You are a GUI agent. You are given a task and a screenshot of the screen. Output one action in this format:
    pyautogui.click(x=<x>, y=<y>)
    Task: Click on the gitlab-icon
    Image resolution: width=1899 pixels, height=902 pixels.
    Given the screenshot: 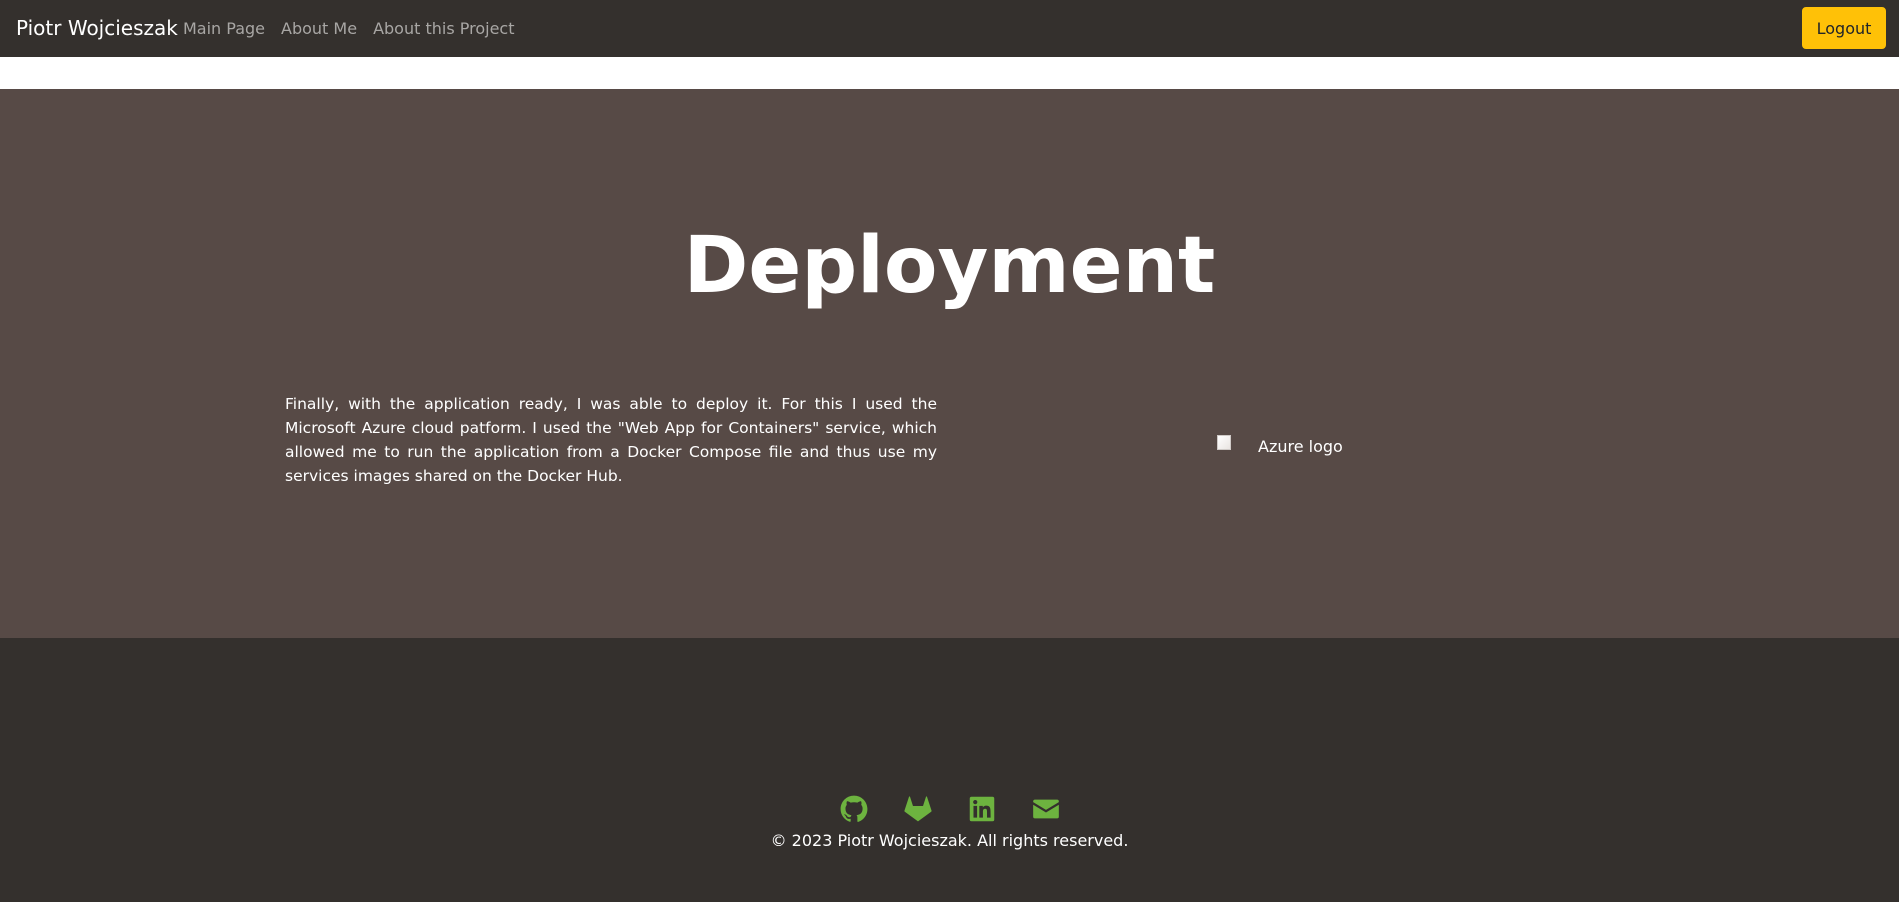 What is the action you would take?
    pyautogui.click(x=917, y=809)
    